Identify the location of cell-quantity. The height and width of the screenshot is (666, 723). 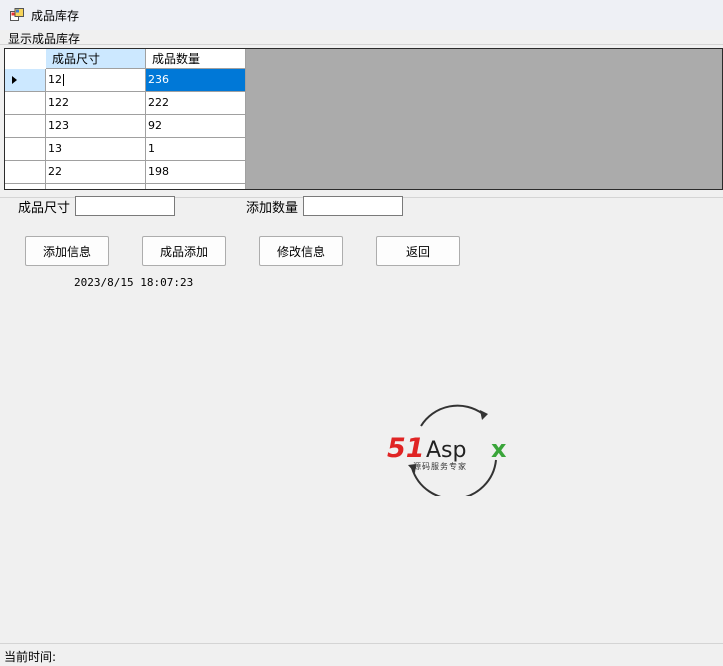
(196, 186).